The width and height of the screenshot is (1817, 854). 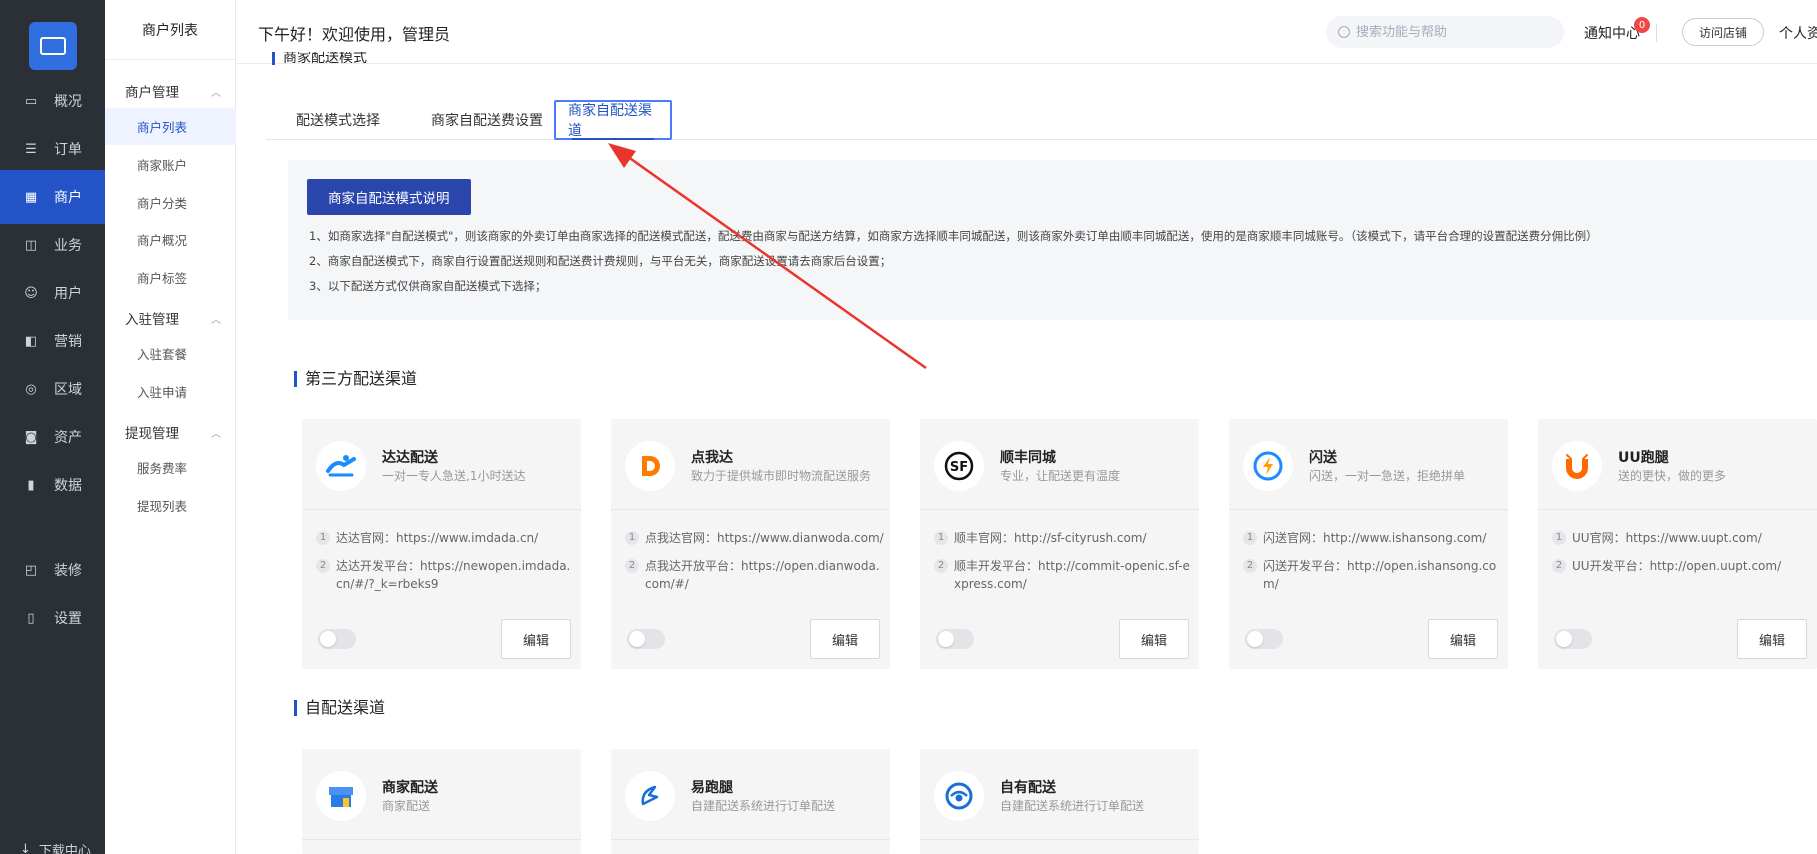 What do you see at coordinates (162, 392) in the screenshot?
I see `sub-item-label: 入驻申请` at bounding box center [162, 392].